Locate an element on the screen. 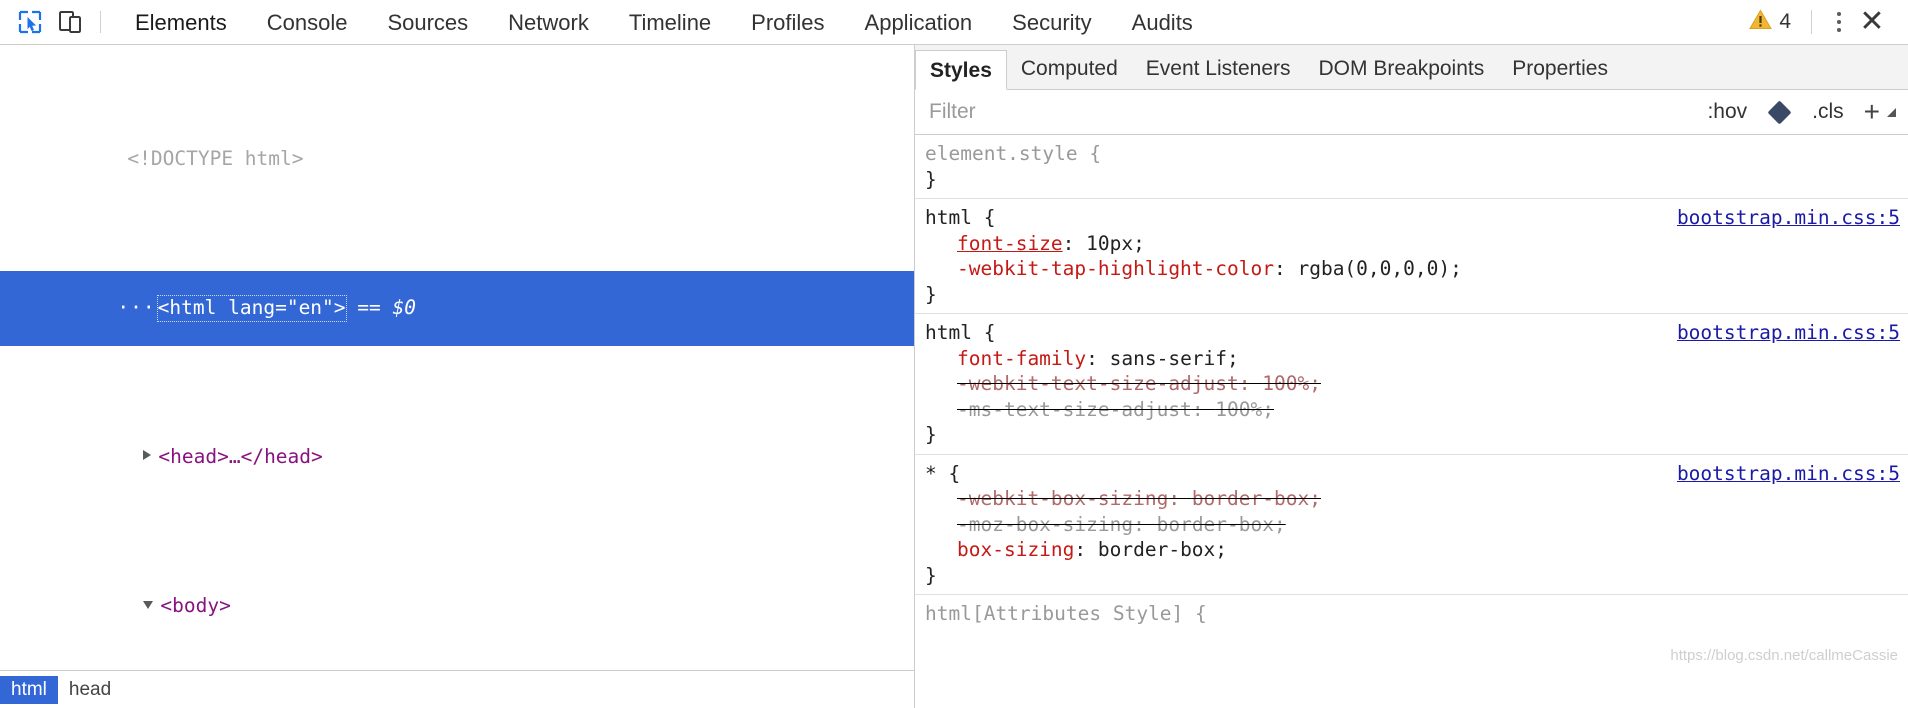  kebab-menu-icon is located at coordinates (1839, 22).